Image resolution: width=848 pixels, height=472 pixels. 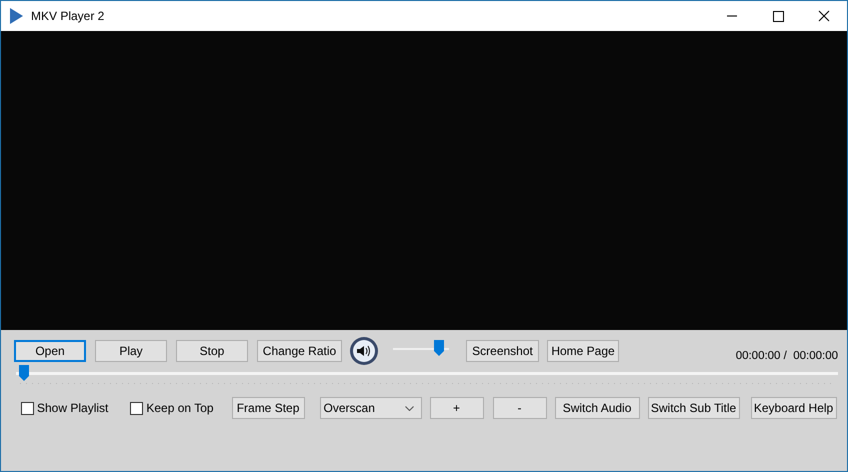 What do you see at coordinates (427, 376) in the screenshot?
I see `seek-slider` at bounding box center [427, 376].